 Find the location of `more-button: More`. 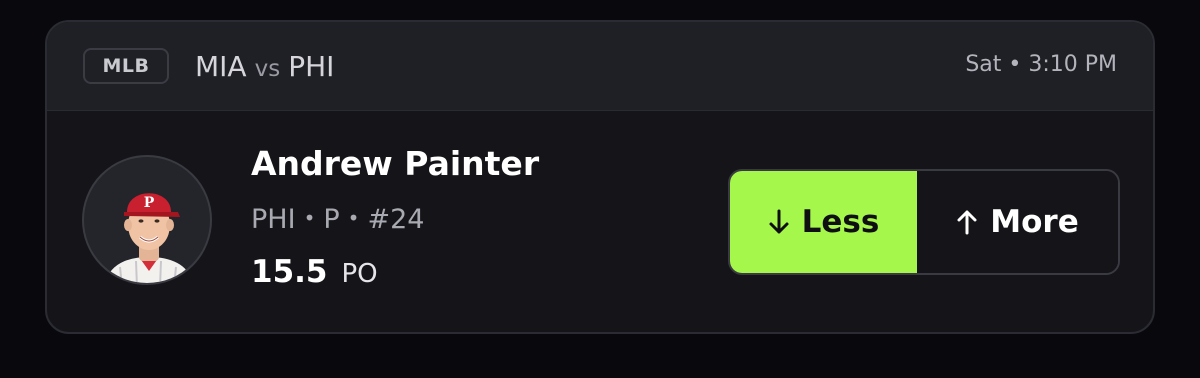

more-button: More is located at coordinates (1017, 222).